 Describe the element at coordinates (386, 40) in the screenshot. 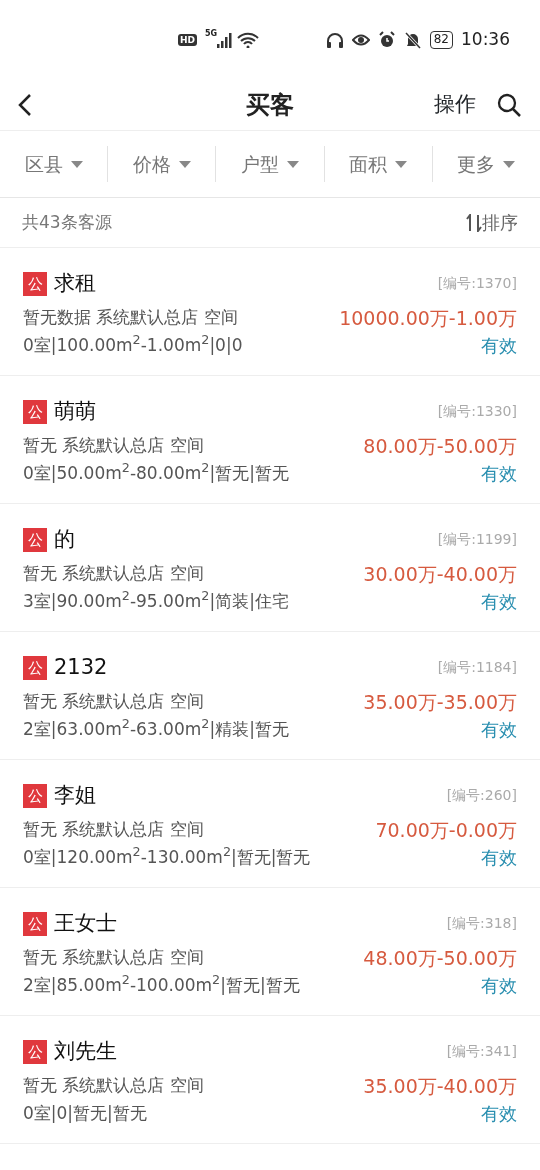

I see `alarm-icon` at that location.